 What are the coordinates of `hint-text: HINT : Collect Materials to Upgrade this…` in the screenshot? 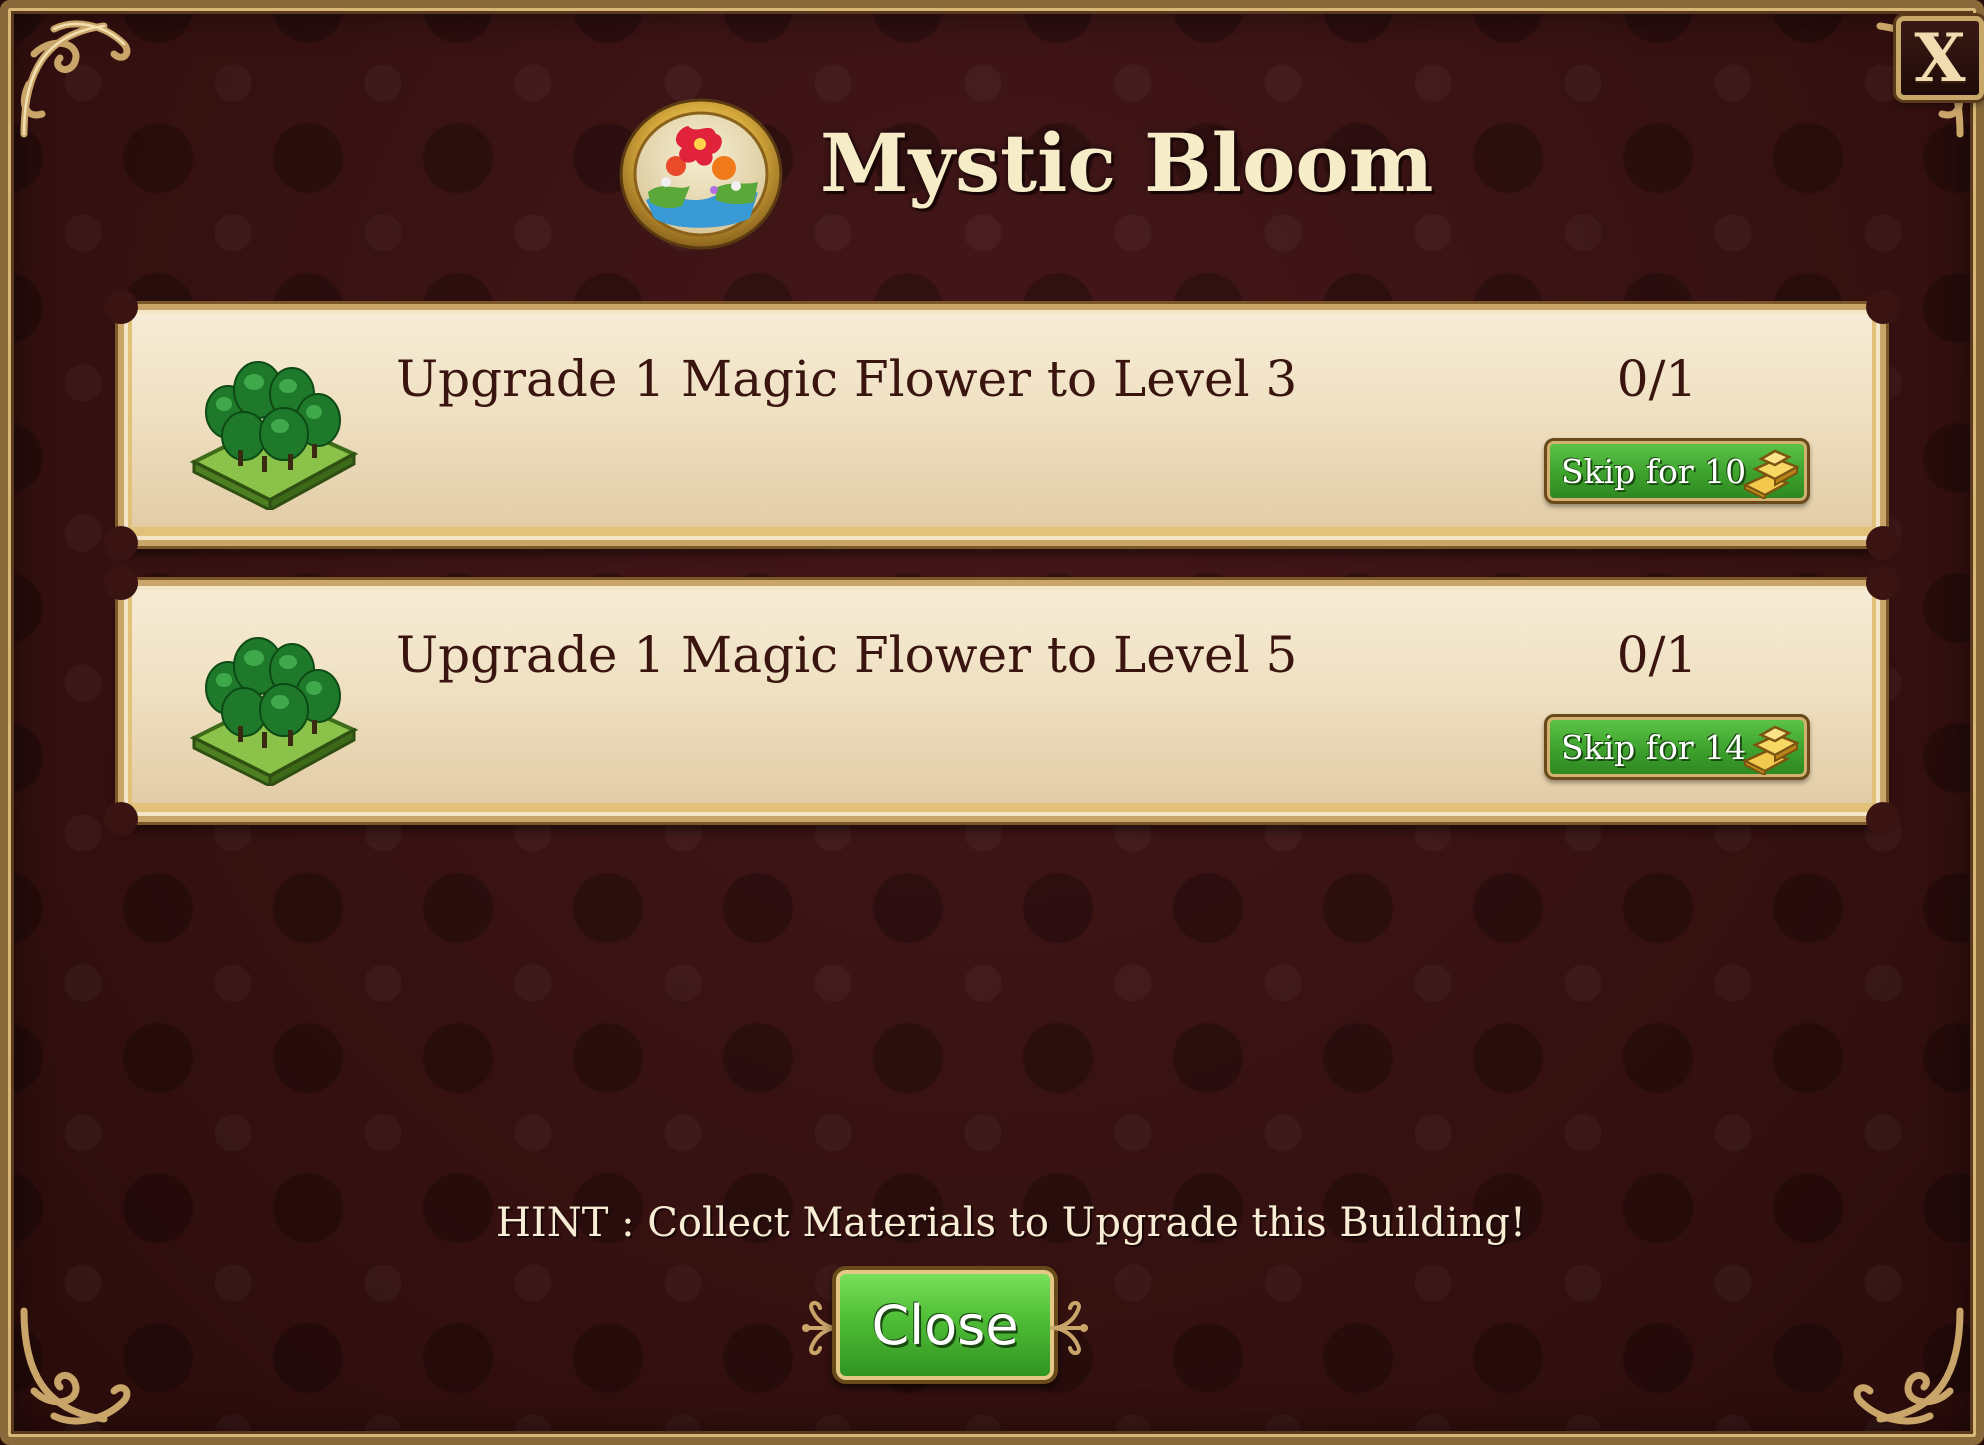 It's located at (1011, 1223).